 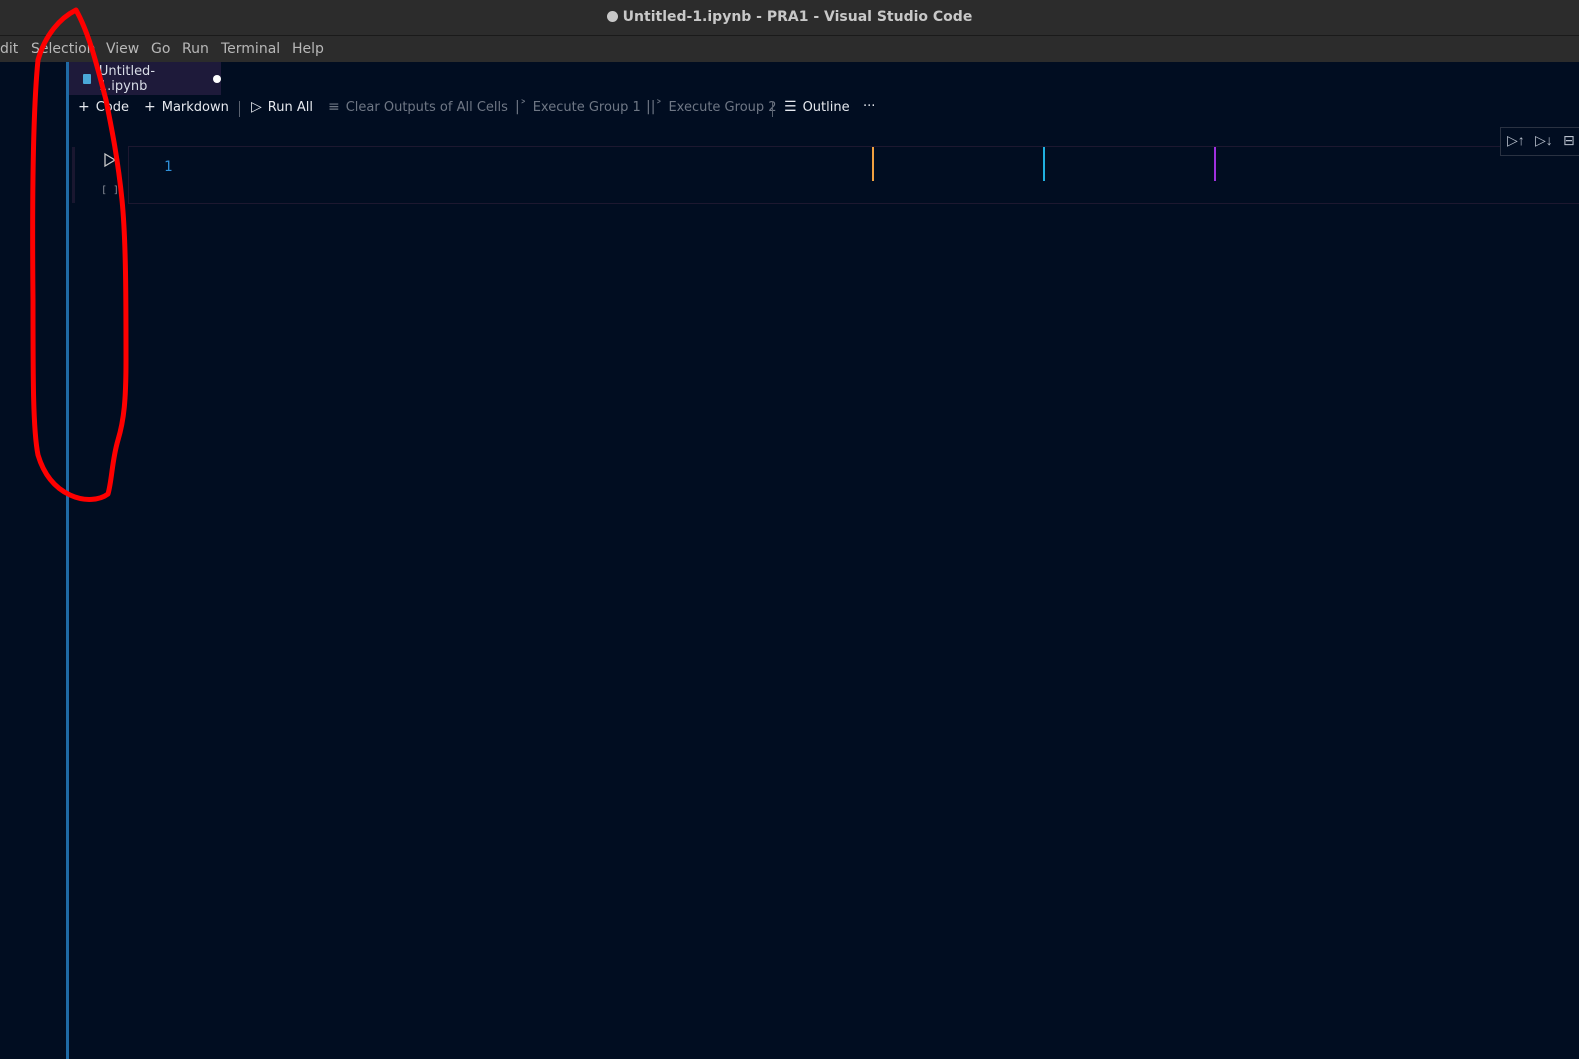 I want to click on execution-count: [ ], so click(x=110, y=190).